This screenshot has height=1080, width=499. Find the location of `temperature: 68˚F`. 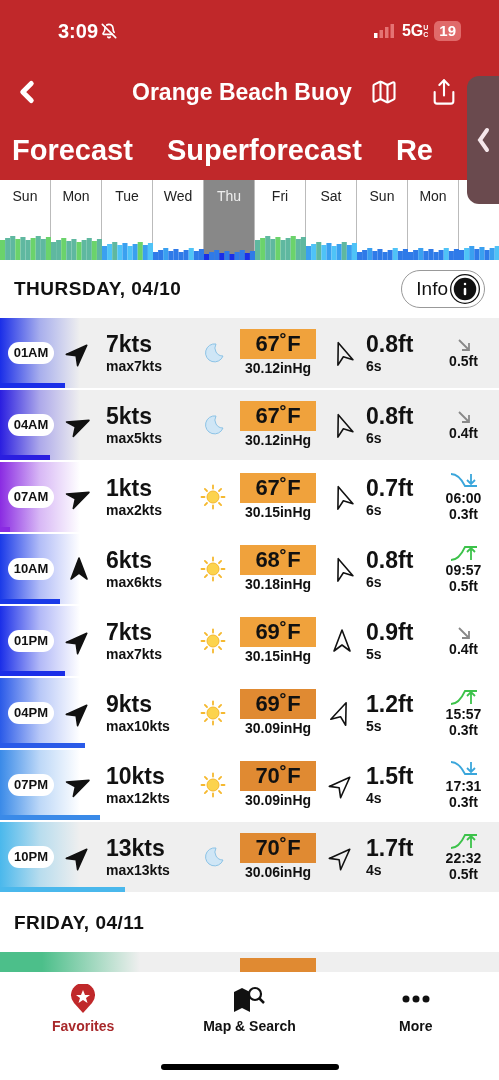

temperature: 68˚F is located at coordinates (278, 560).